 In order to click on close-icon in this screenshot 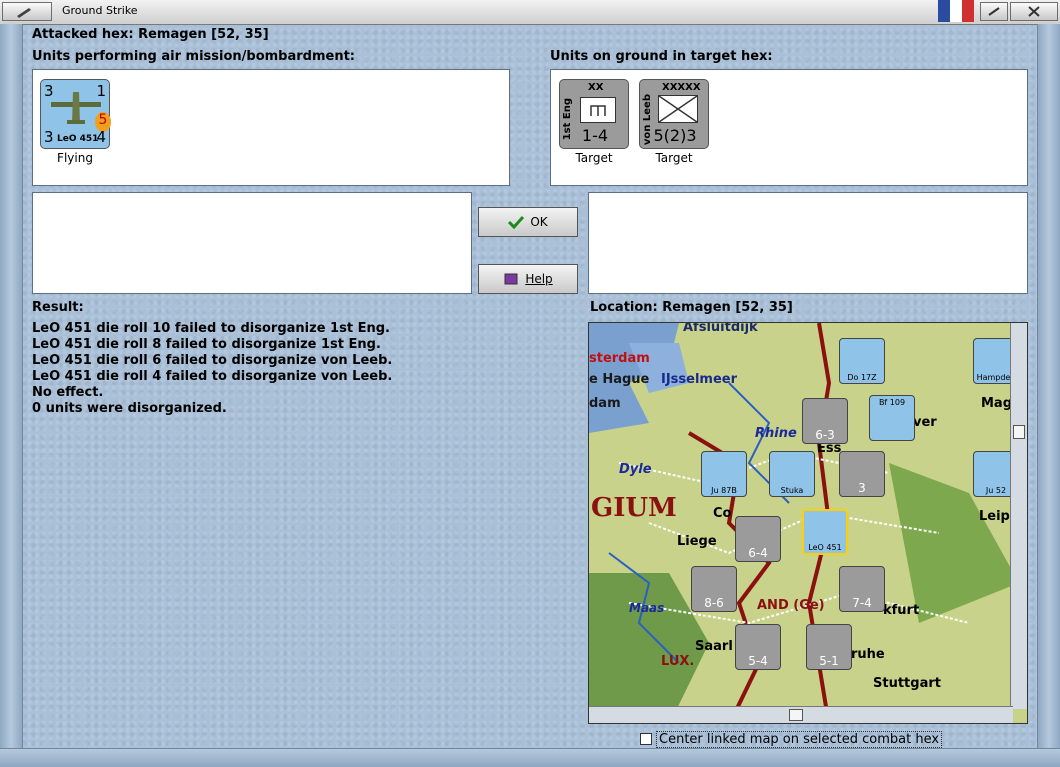, I will do `click(1034, 11)`.